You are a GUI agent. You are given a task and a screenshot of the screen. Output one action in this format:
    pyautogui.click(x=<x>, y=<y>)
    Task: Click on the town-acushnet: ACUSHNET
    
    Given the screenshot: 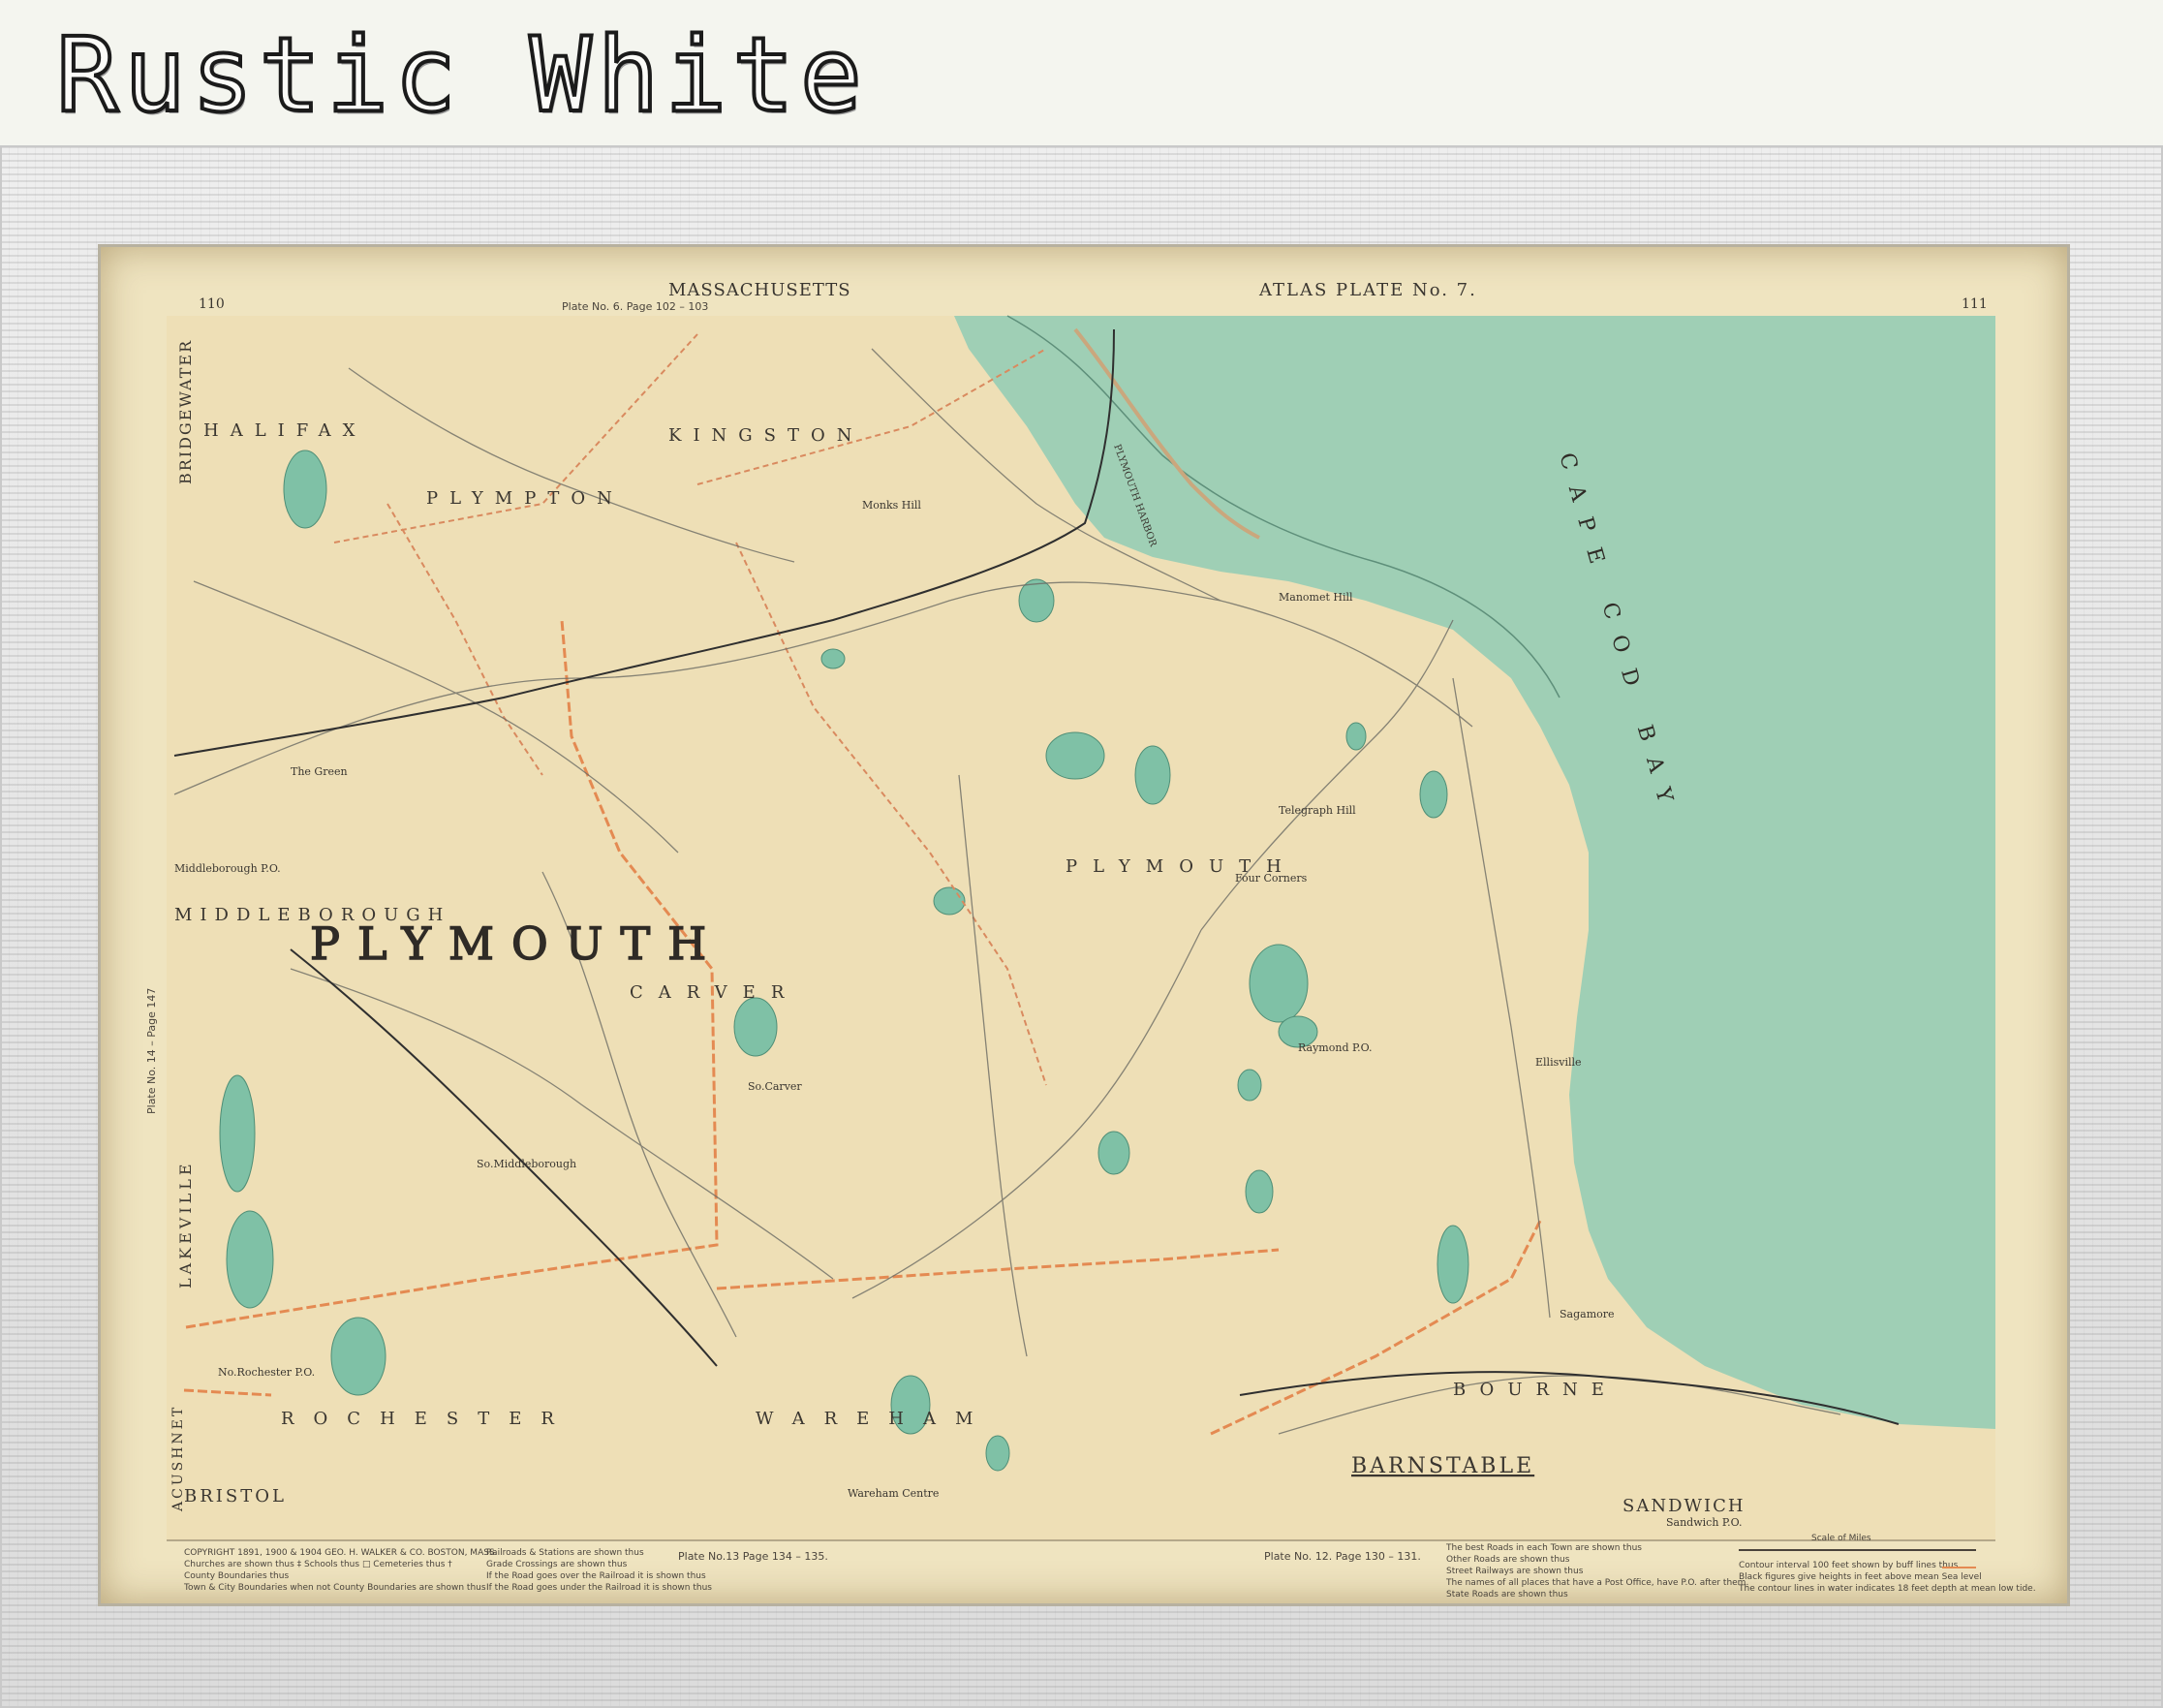 What is the action you would take?
    pyautogui.click(x=178, y=1458)
    